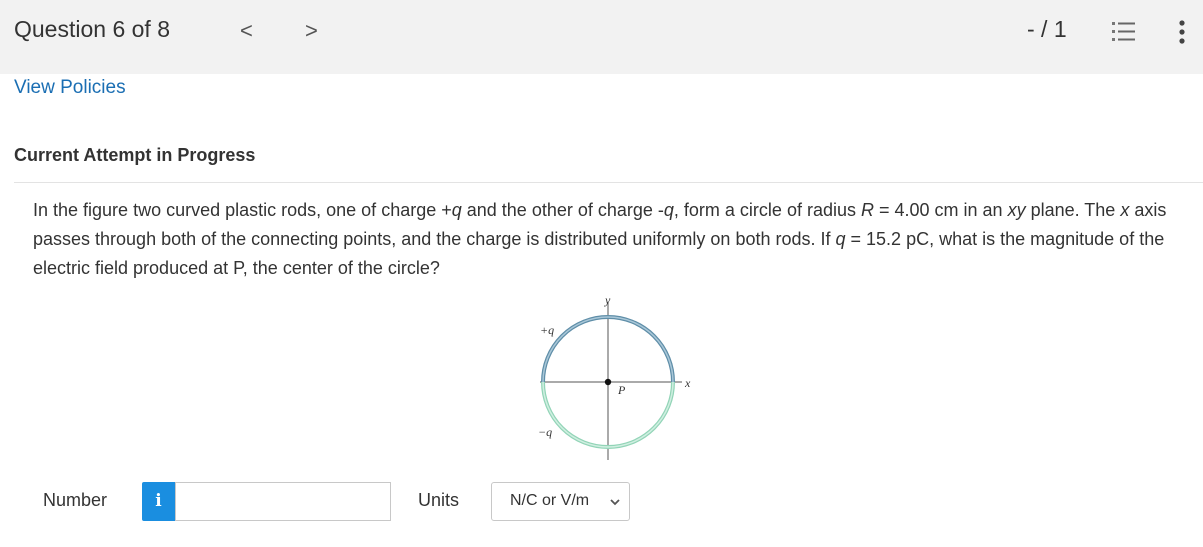 This screenshot has width=1203, height=547. I want to click on positive-charge-label: +q, so click(547, 330).